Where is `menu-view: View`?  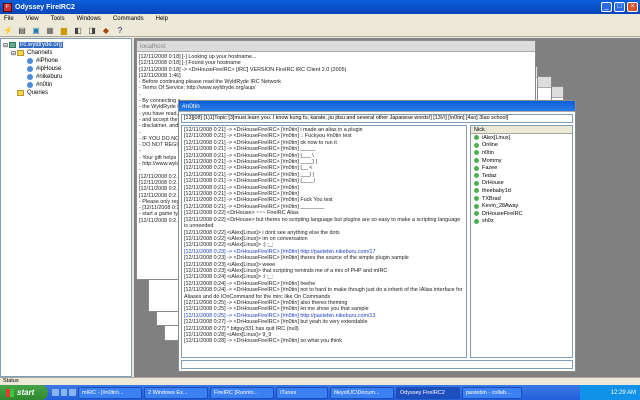 menu-view: View is located at coordinates (32, 19).